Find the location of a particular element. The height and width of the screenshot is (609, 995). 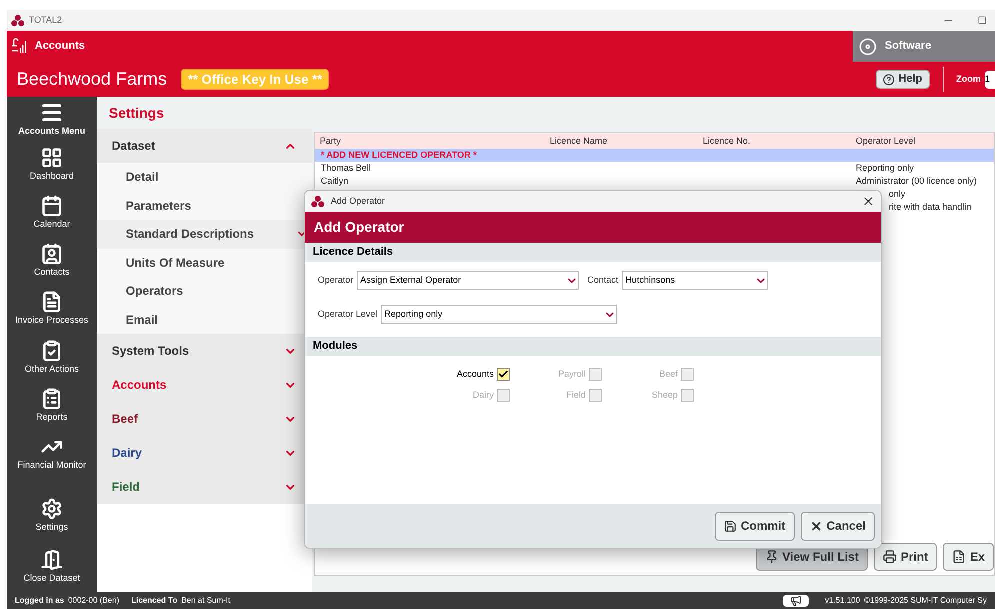

operator-select: Assign External Operator is located at coordinates (467, 280).